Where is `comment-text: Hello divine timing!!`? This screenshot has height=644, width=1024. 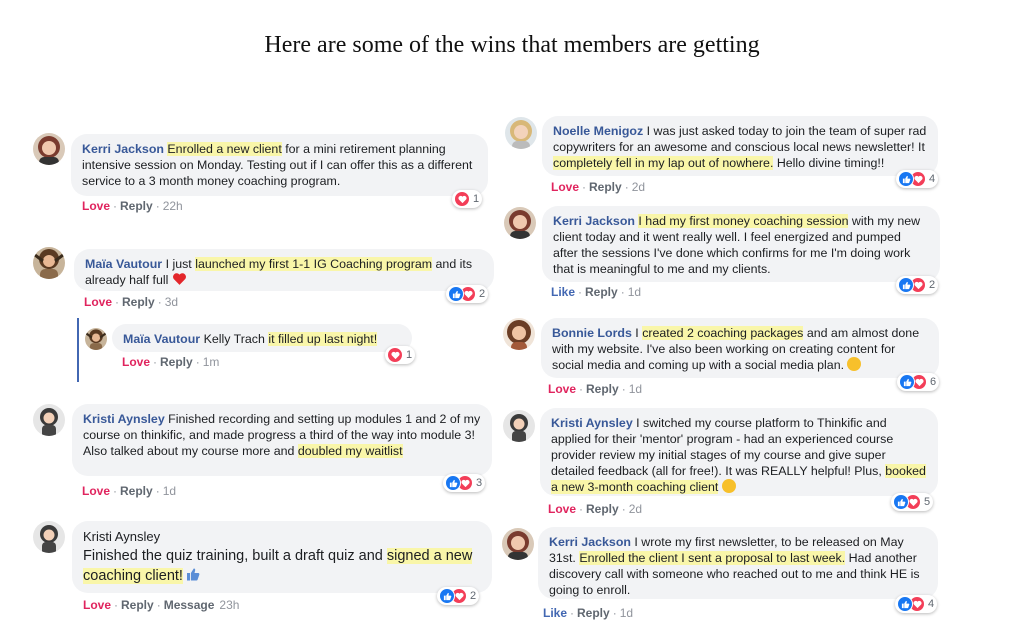 comment-text: Hello divine timing!! is located at coordinates (829, 163).